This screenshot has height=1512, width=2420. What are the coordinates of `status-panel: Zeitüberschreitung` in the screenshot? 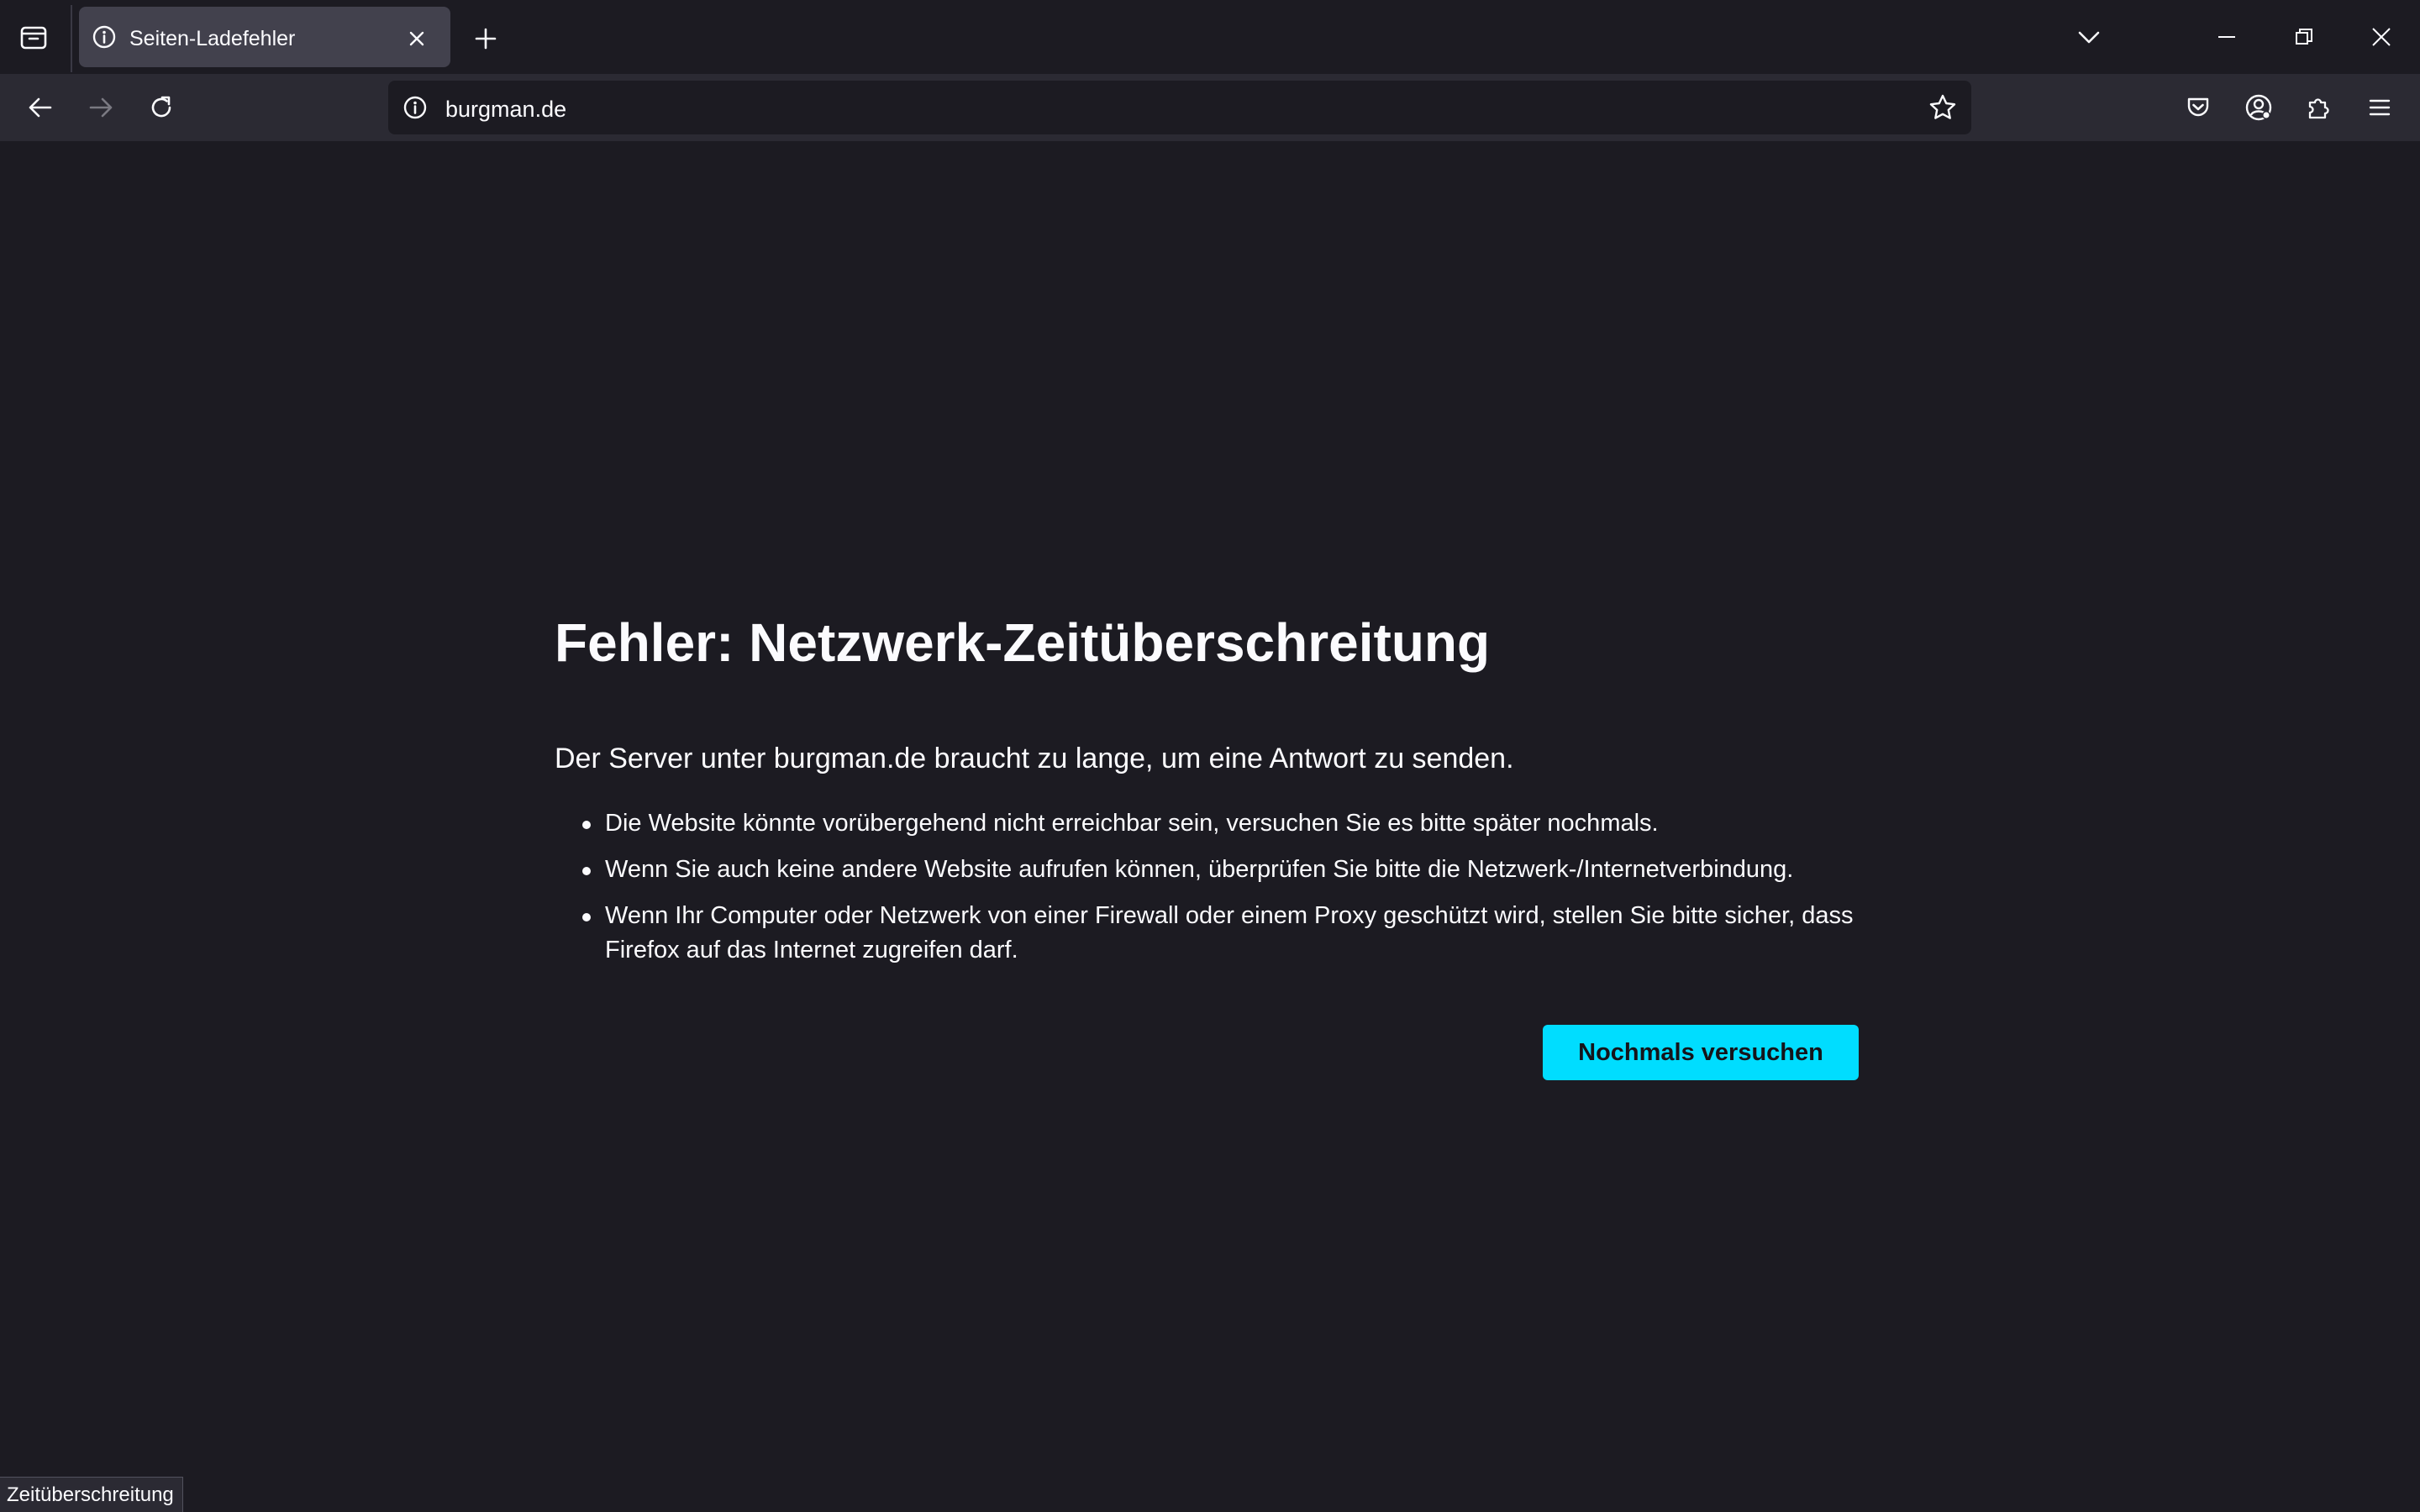 It's located at (92, 1494).